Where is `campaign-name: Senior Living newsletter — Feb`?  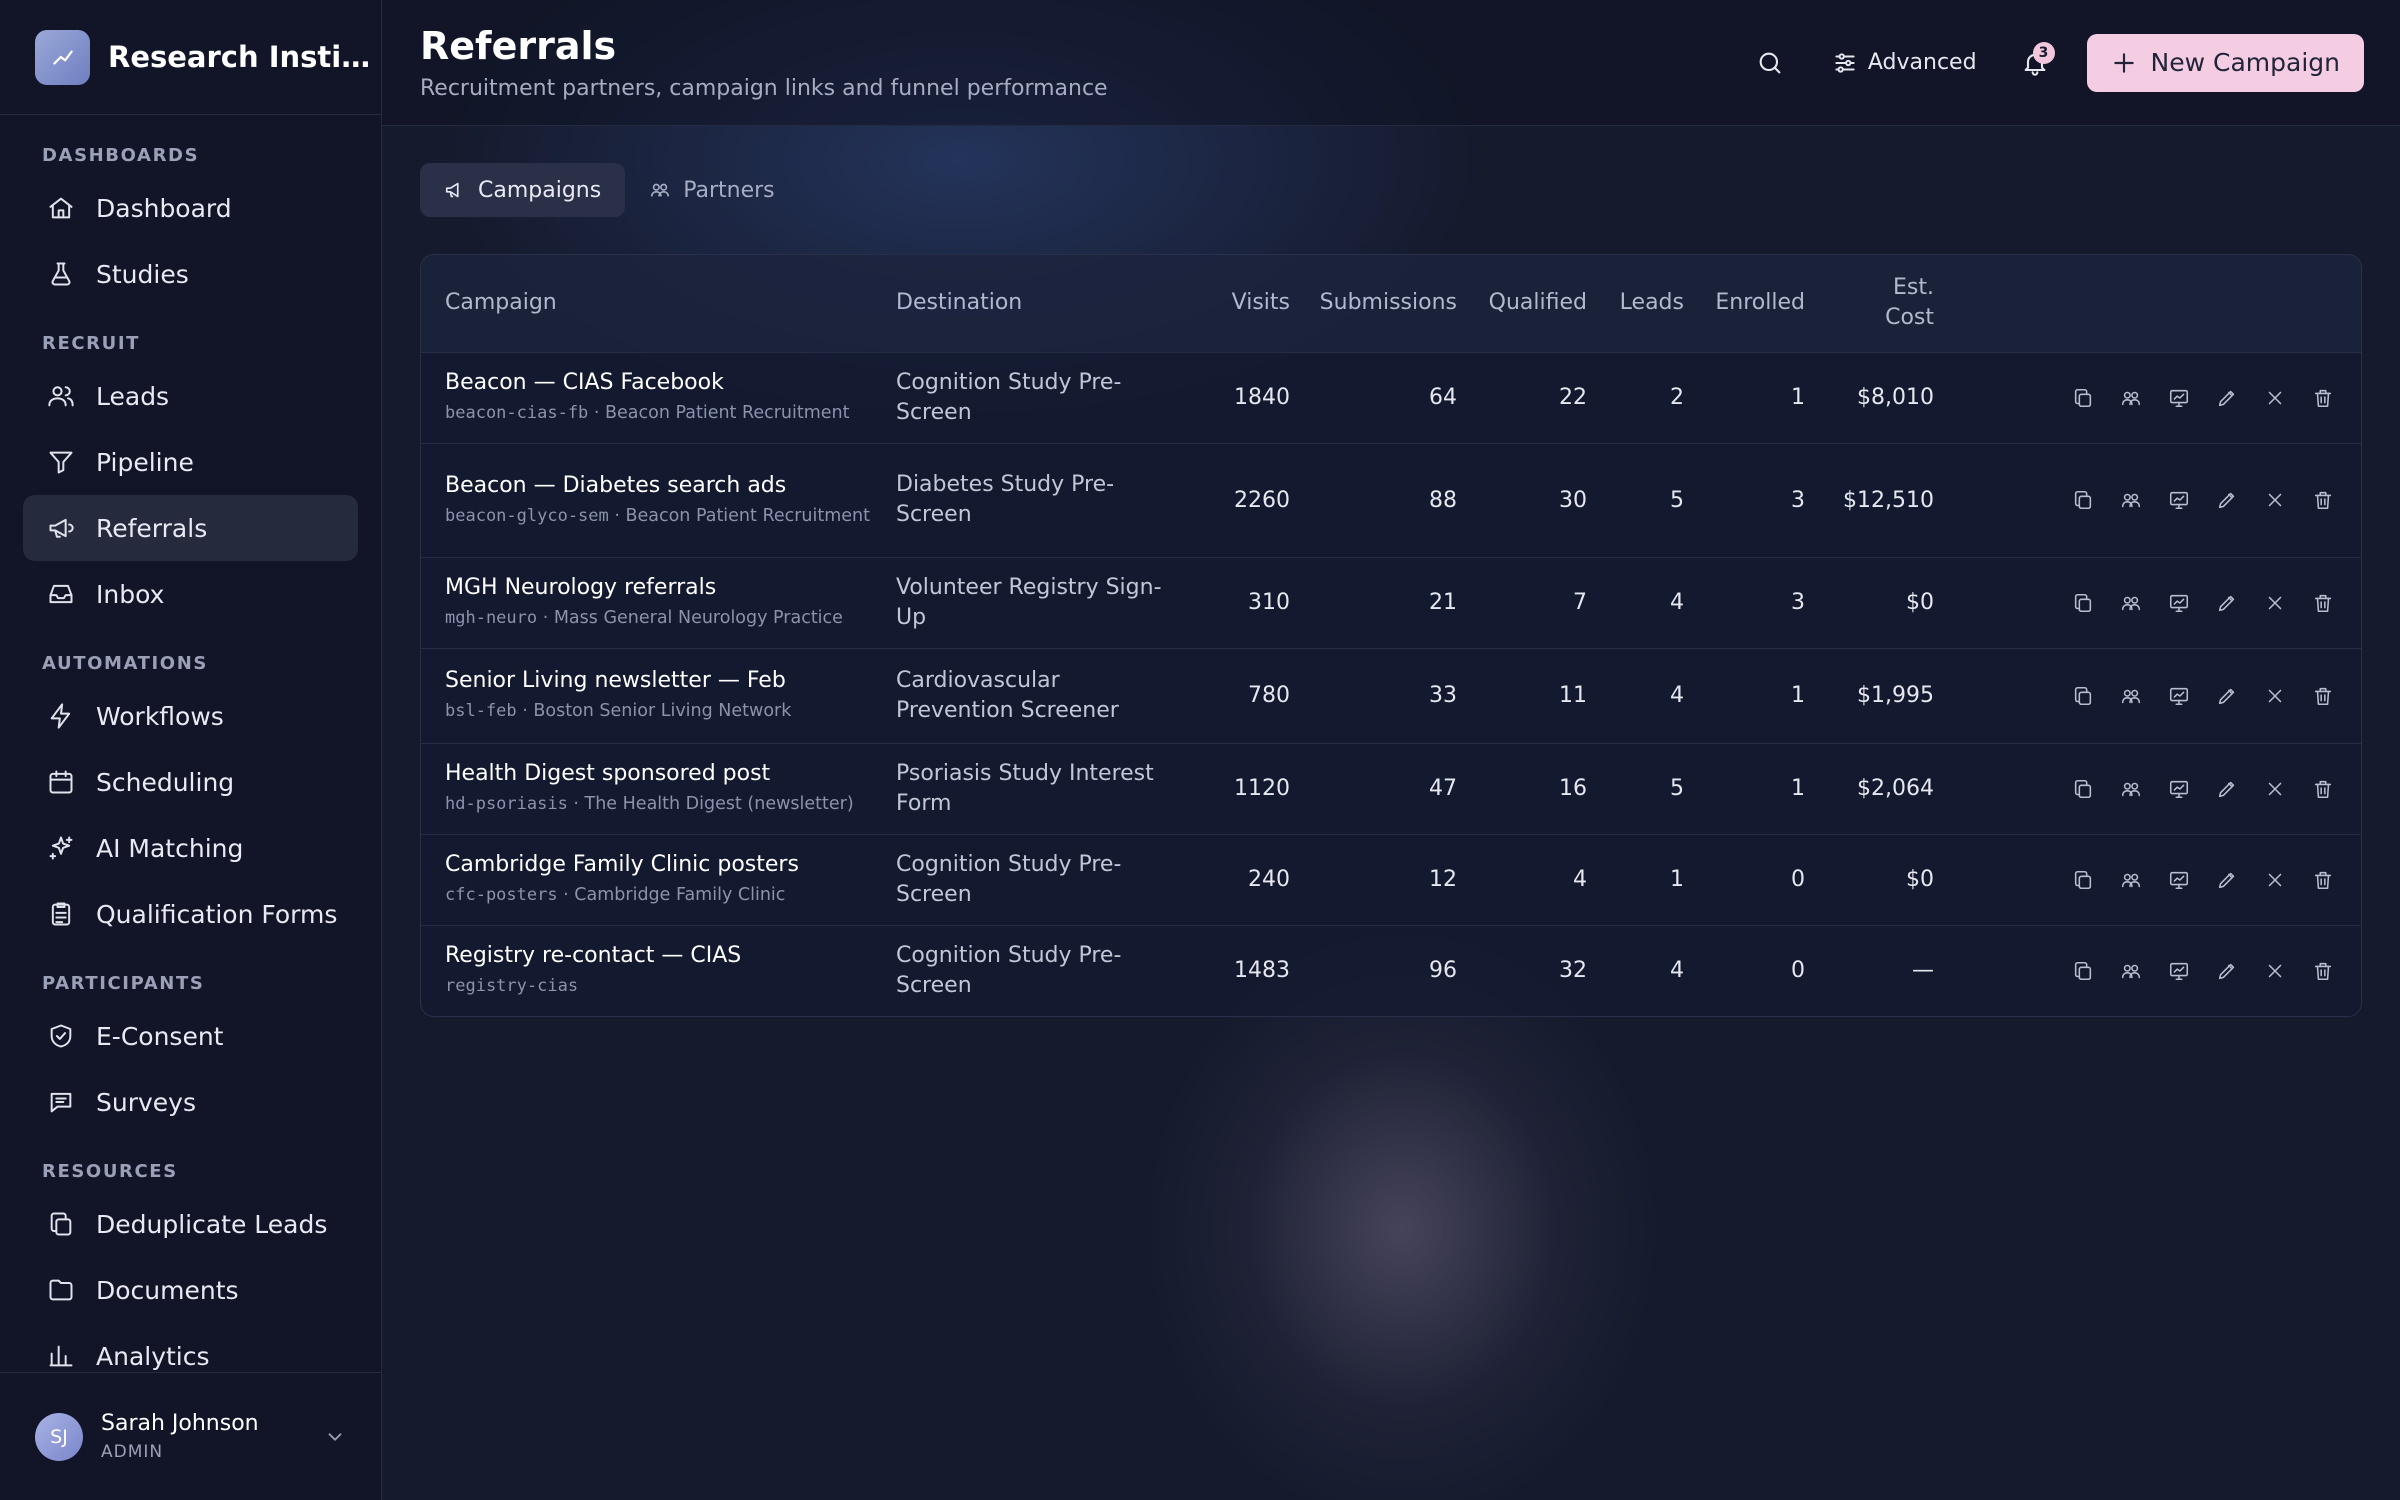
campaign-name: Senior Living newsletter — Feb is located at coordinates (670, 680).